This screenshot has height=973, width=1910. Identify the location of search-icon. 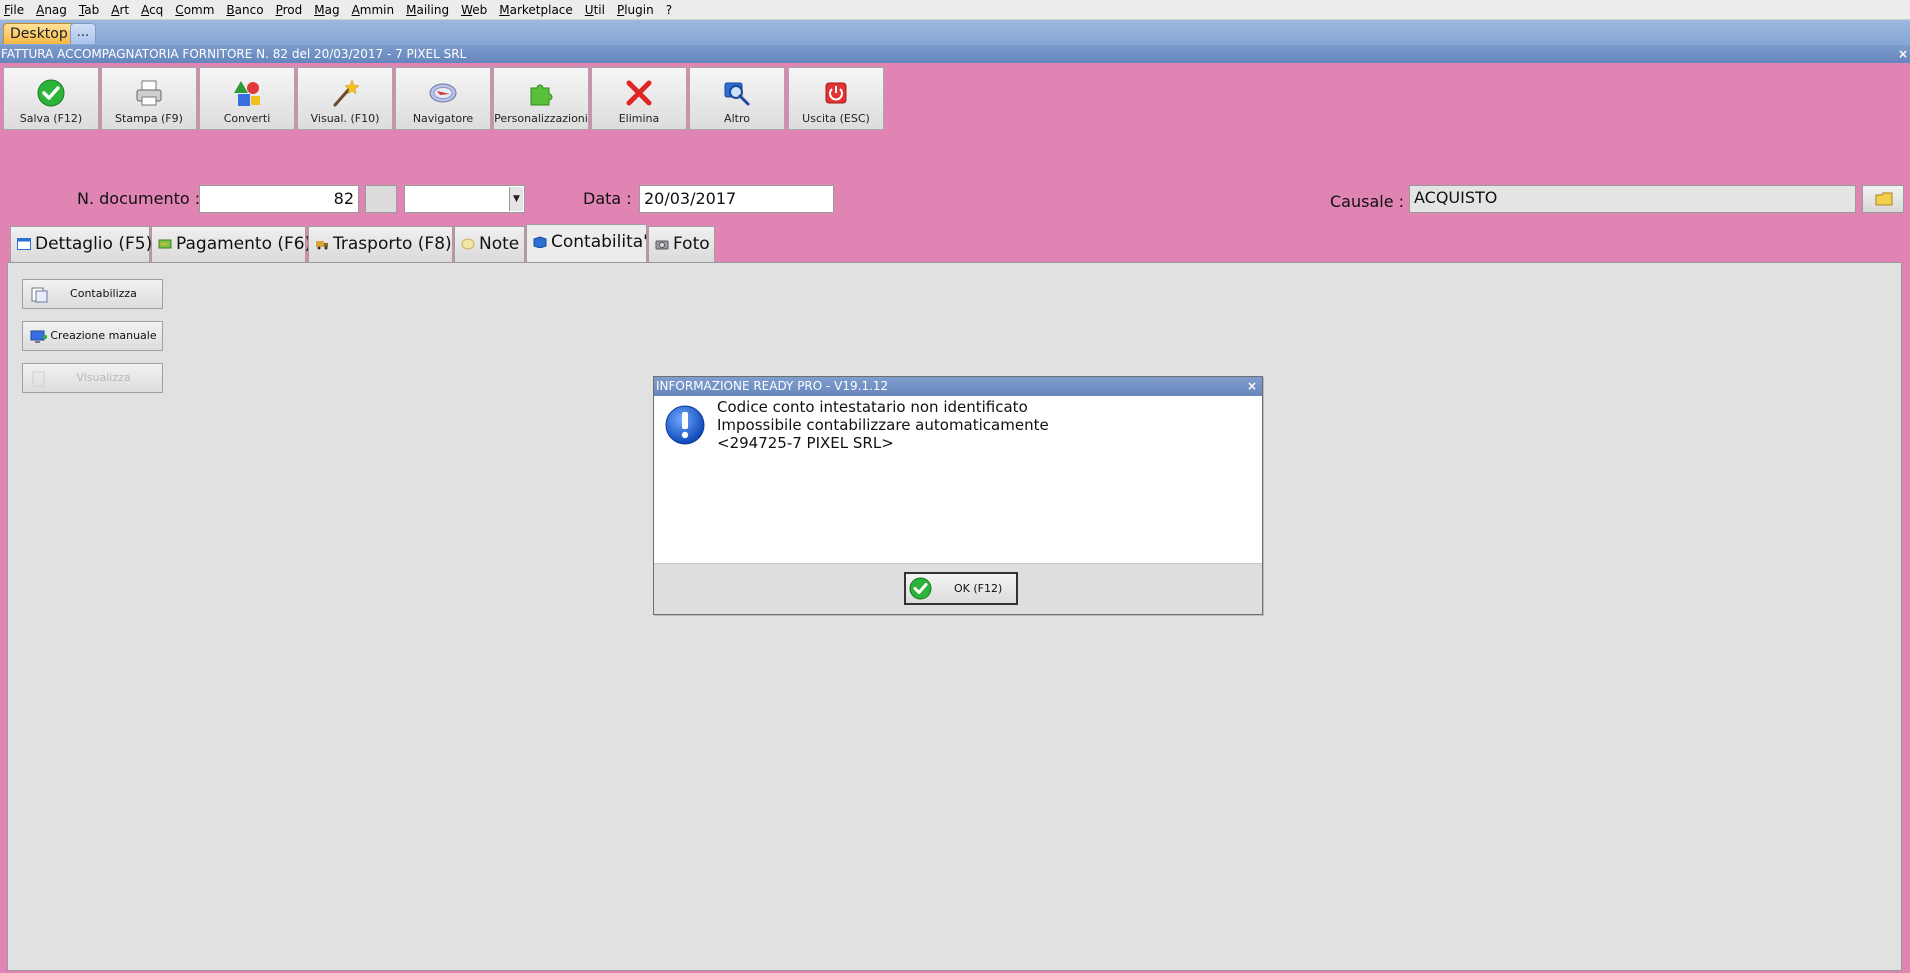
(737, 94).